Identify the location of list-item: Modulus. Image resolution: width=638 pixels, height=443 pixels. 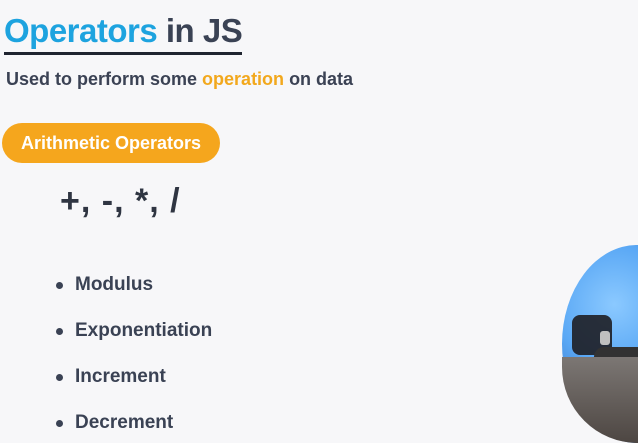
(134, 285).